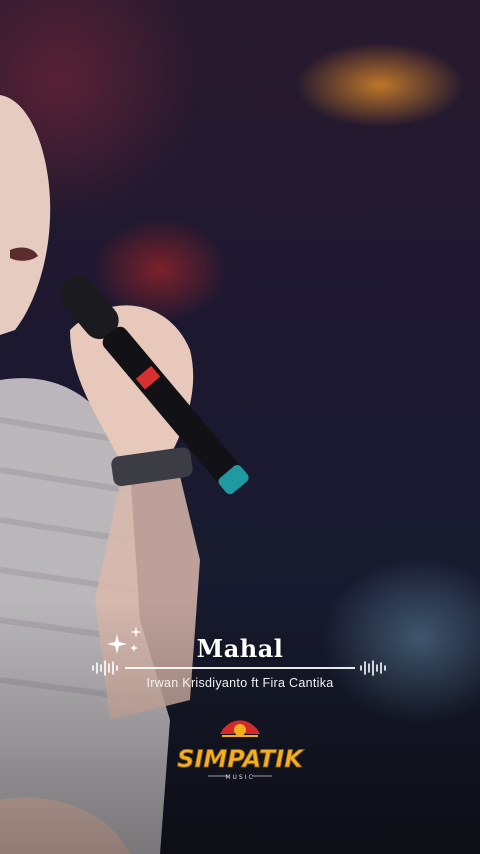  I want to click on artist-name: Irwan Krisdiyanto ft Fira Cantika, so click(240, 683).